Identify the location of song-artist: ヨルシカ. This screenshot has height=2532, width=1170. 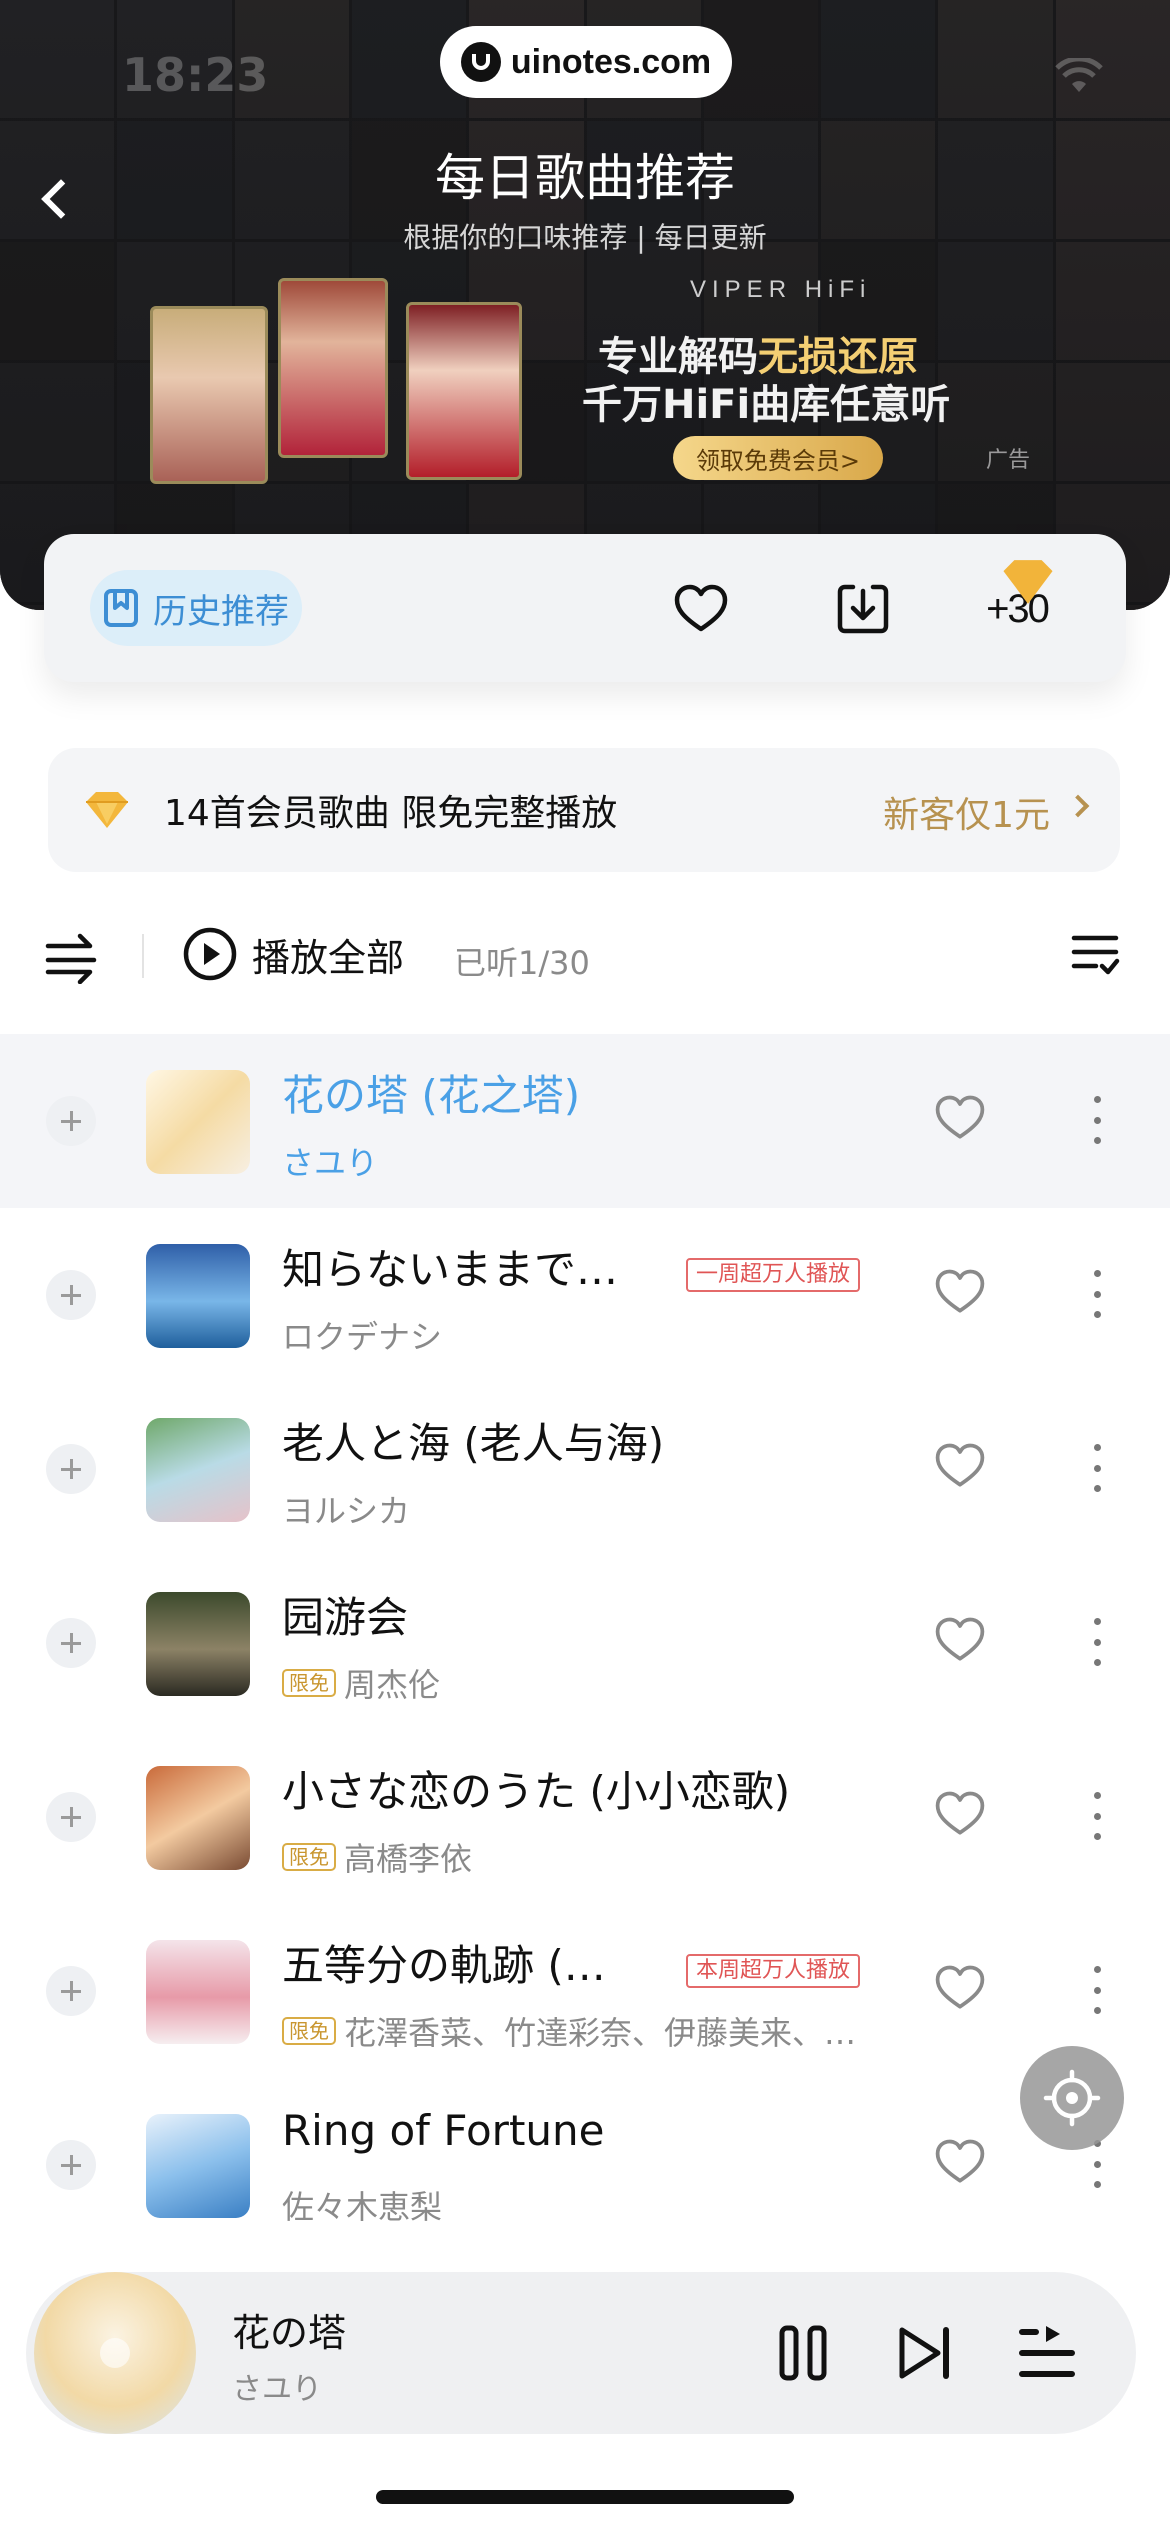
(346, 1511).